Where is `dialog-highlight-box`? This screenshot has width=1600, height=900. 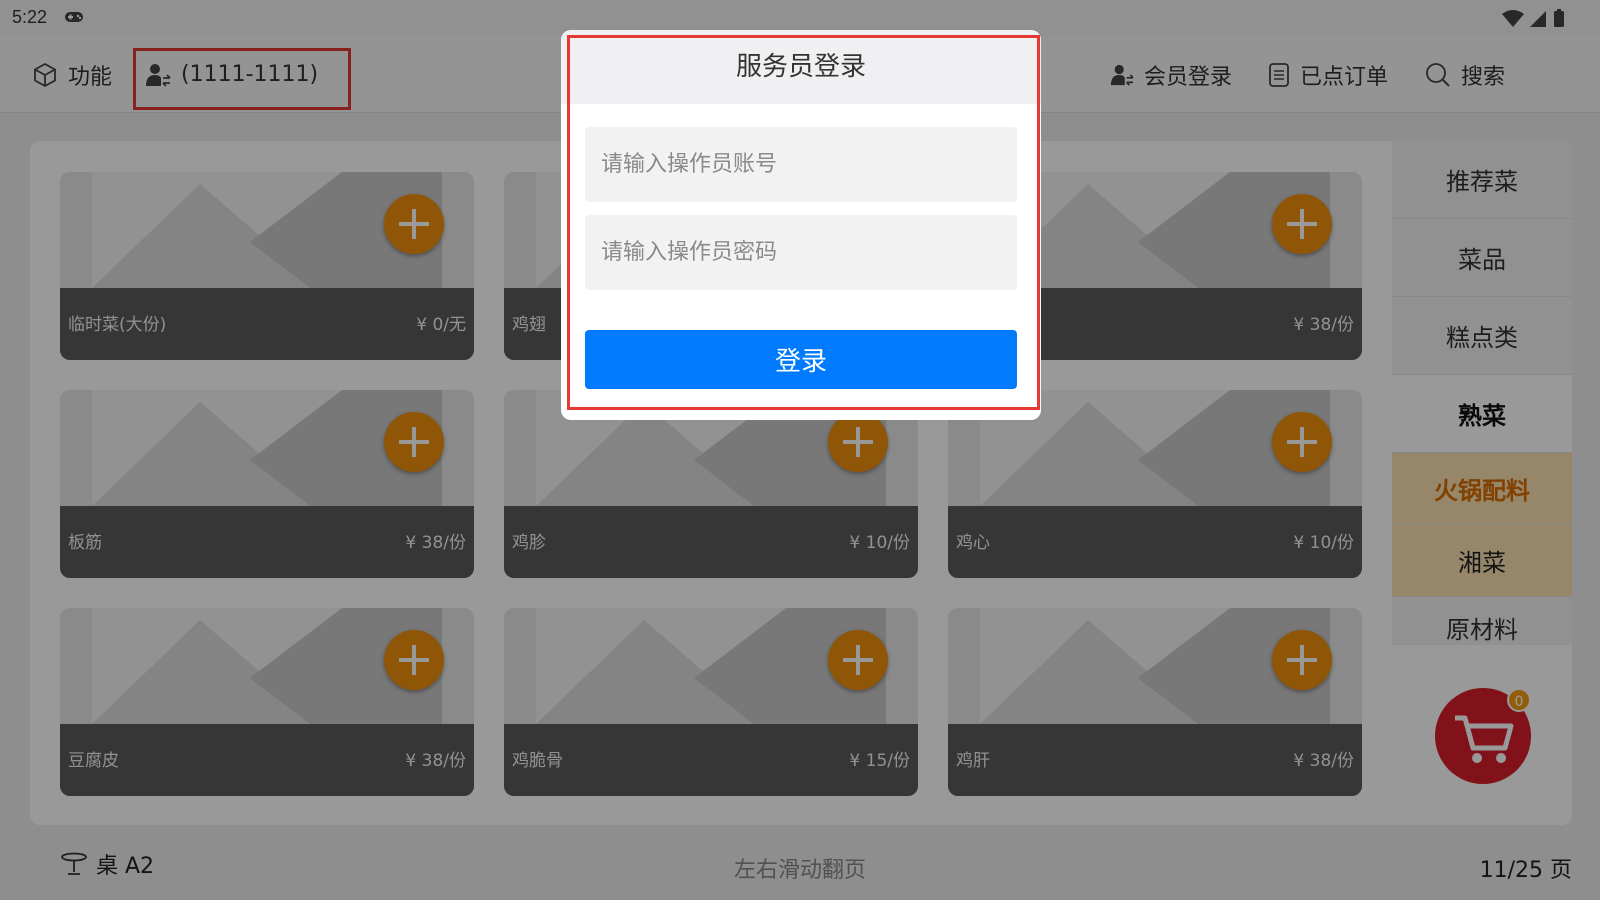
dialog-highlight-box is located at coordinates (803, 222).